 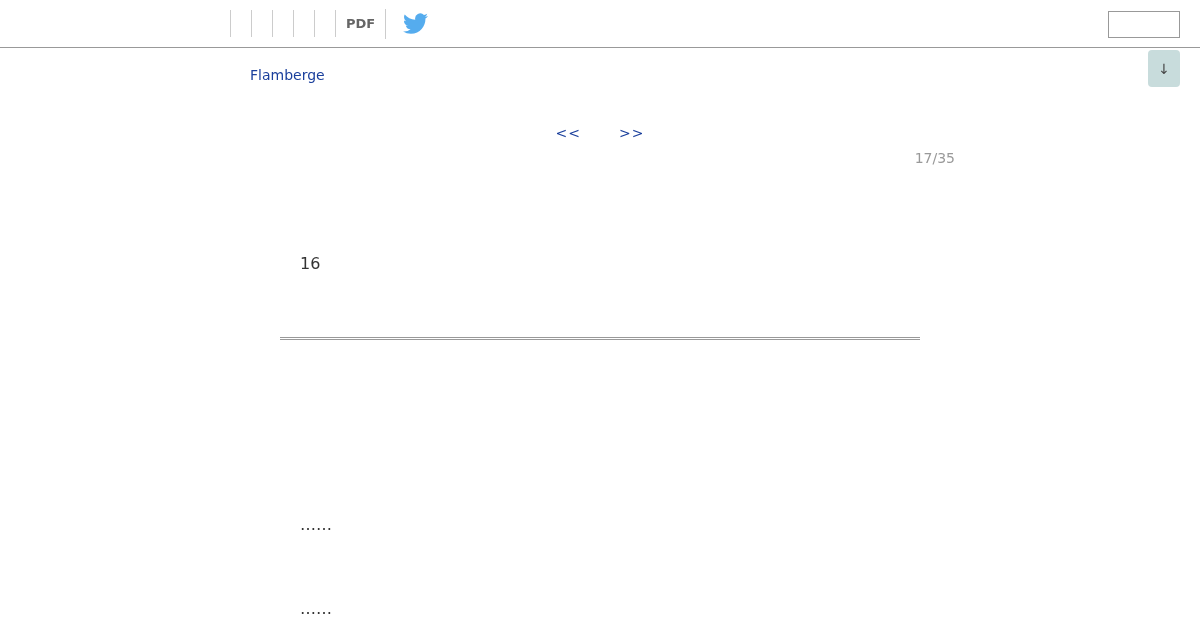 What do you see at coordinates (360, 23) in the screenshot?
I see `pdf-link: PDF` at bounding box center [360, 23].